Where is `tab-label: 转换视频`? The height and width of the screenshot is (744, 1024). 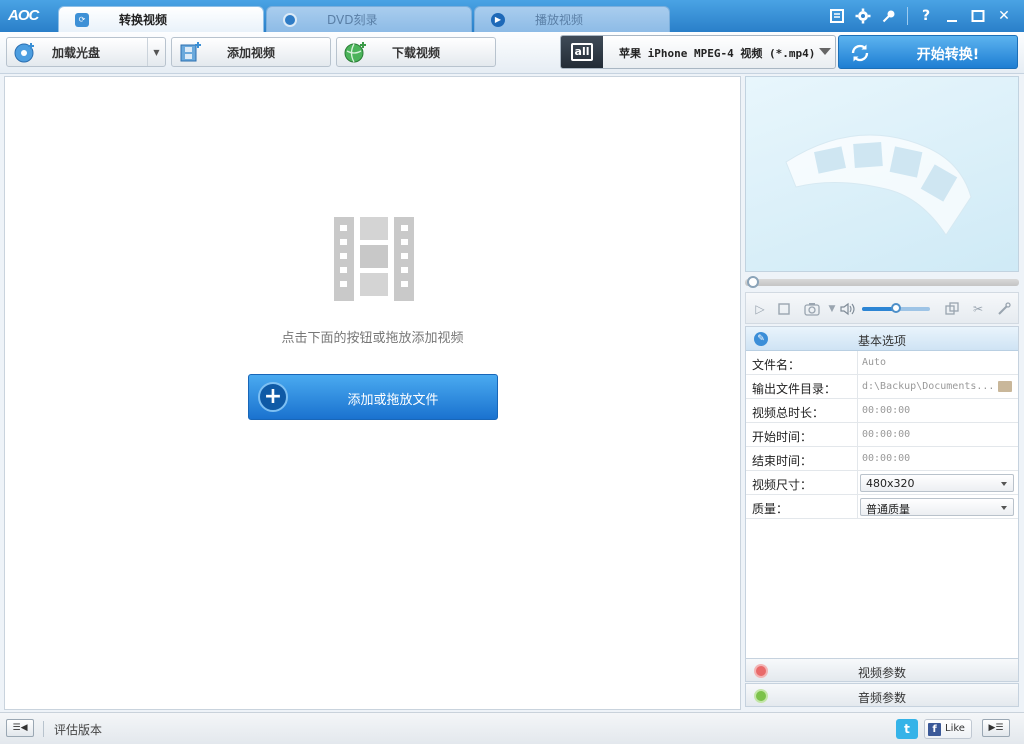
tab-label: 转换视频 is located at coordinates (143, 20).